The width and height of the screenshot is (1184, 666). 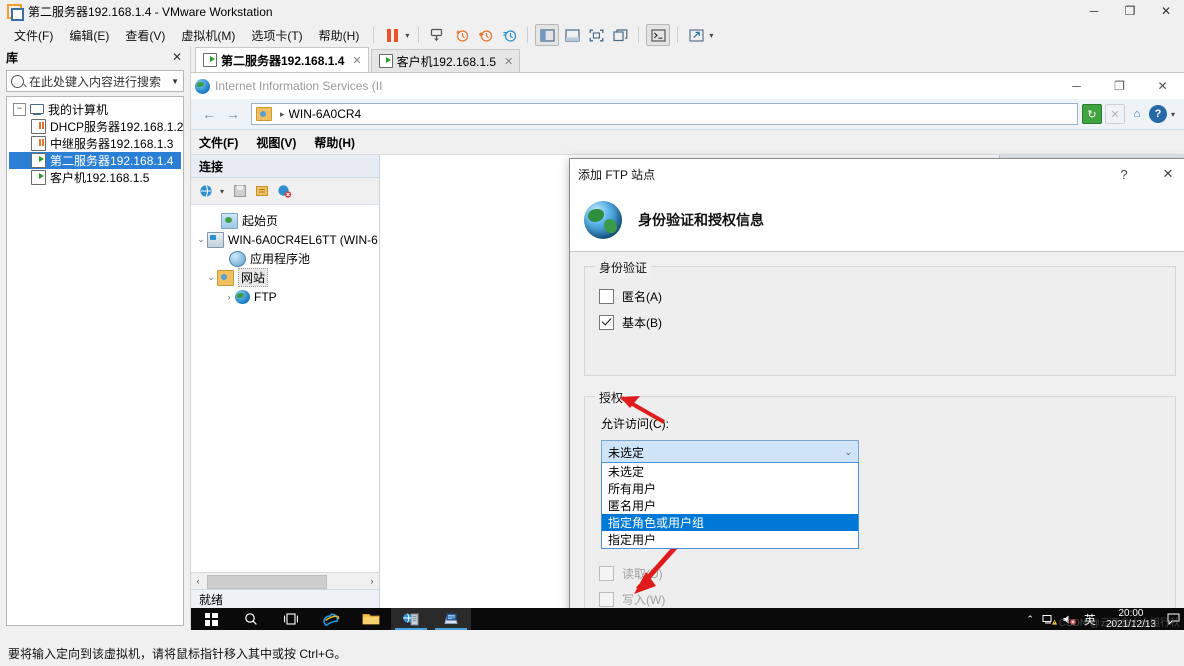 I want to click on library-search-input: 在此处键入内容进行搜索 ▼, so click(x=95, y=81).